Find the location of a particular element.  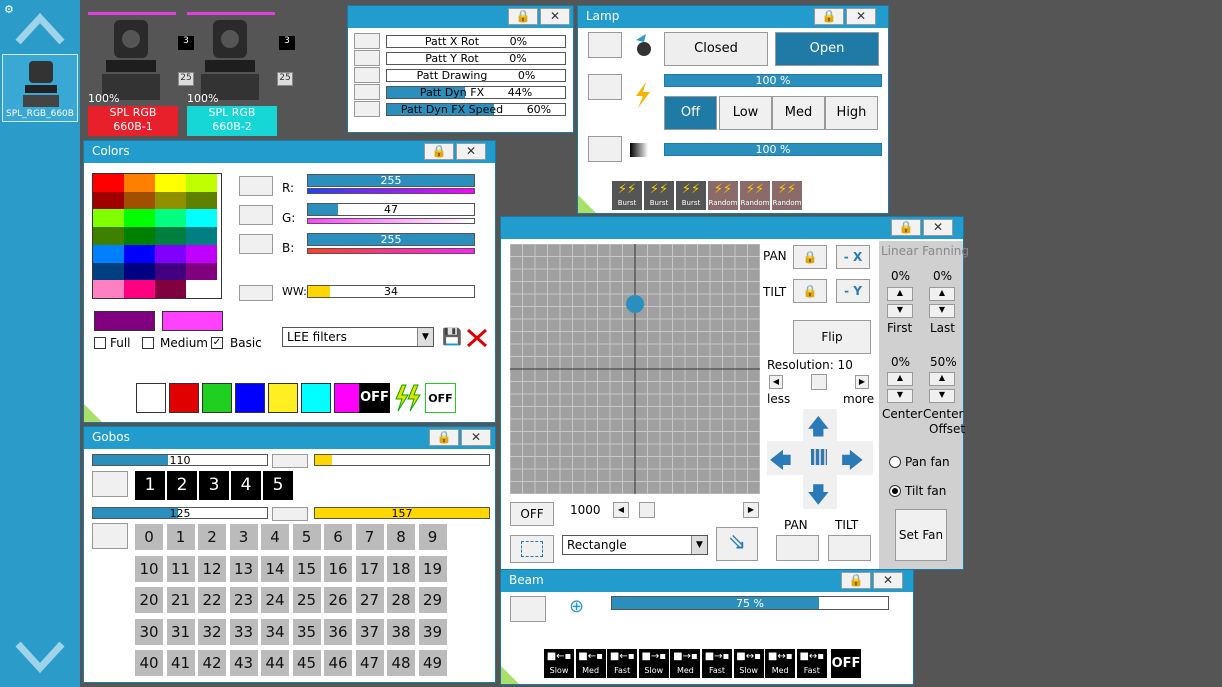

last-down-icon: ▼ is located at coordinates (942, 311).